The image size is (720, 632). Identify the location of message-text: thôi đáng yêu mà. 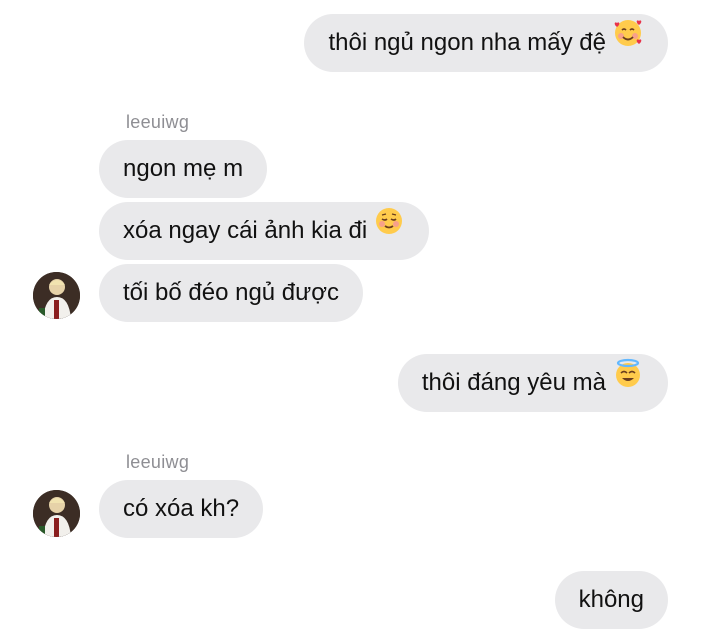
(513, 382).